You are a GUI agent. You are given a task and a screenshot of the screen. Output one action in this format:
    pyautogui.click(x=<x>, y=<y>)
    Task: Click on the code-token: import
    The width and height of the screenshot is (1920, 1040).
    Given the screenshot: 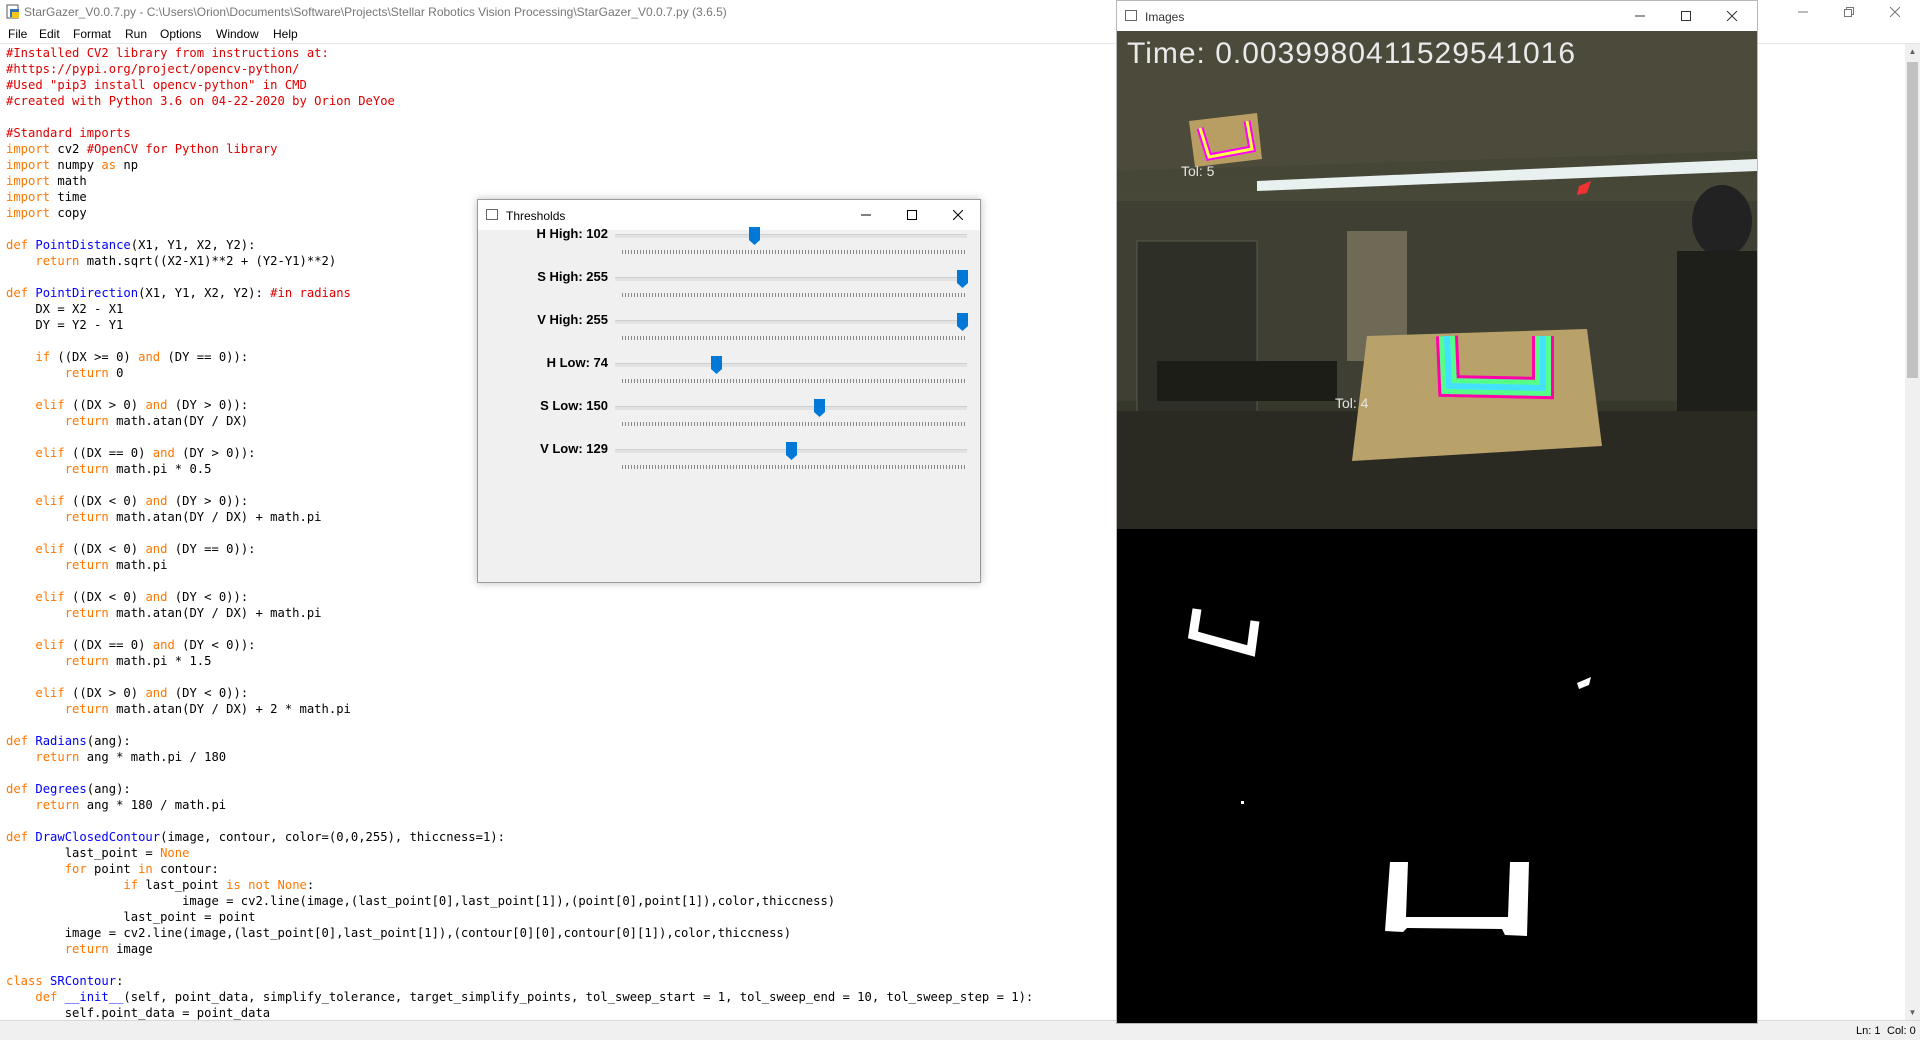 What is the action you would take?
    pyautogui.click(x=28, y=181)
    